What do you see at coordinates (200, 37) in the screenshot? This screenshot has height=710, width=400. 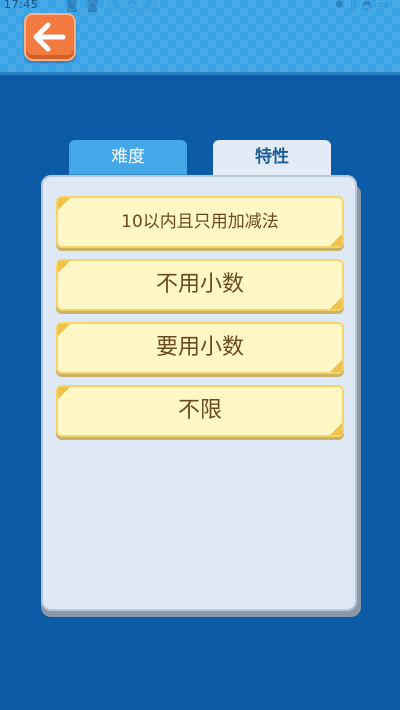 I see `top-bar: 17:45 ◙◙◌◌◌ ✱▯◓▭` at bounding box center [200, 37].